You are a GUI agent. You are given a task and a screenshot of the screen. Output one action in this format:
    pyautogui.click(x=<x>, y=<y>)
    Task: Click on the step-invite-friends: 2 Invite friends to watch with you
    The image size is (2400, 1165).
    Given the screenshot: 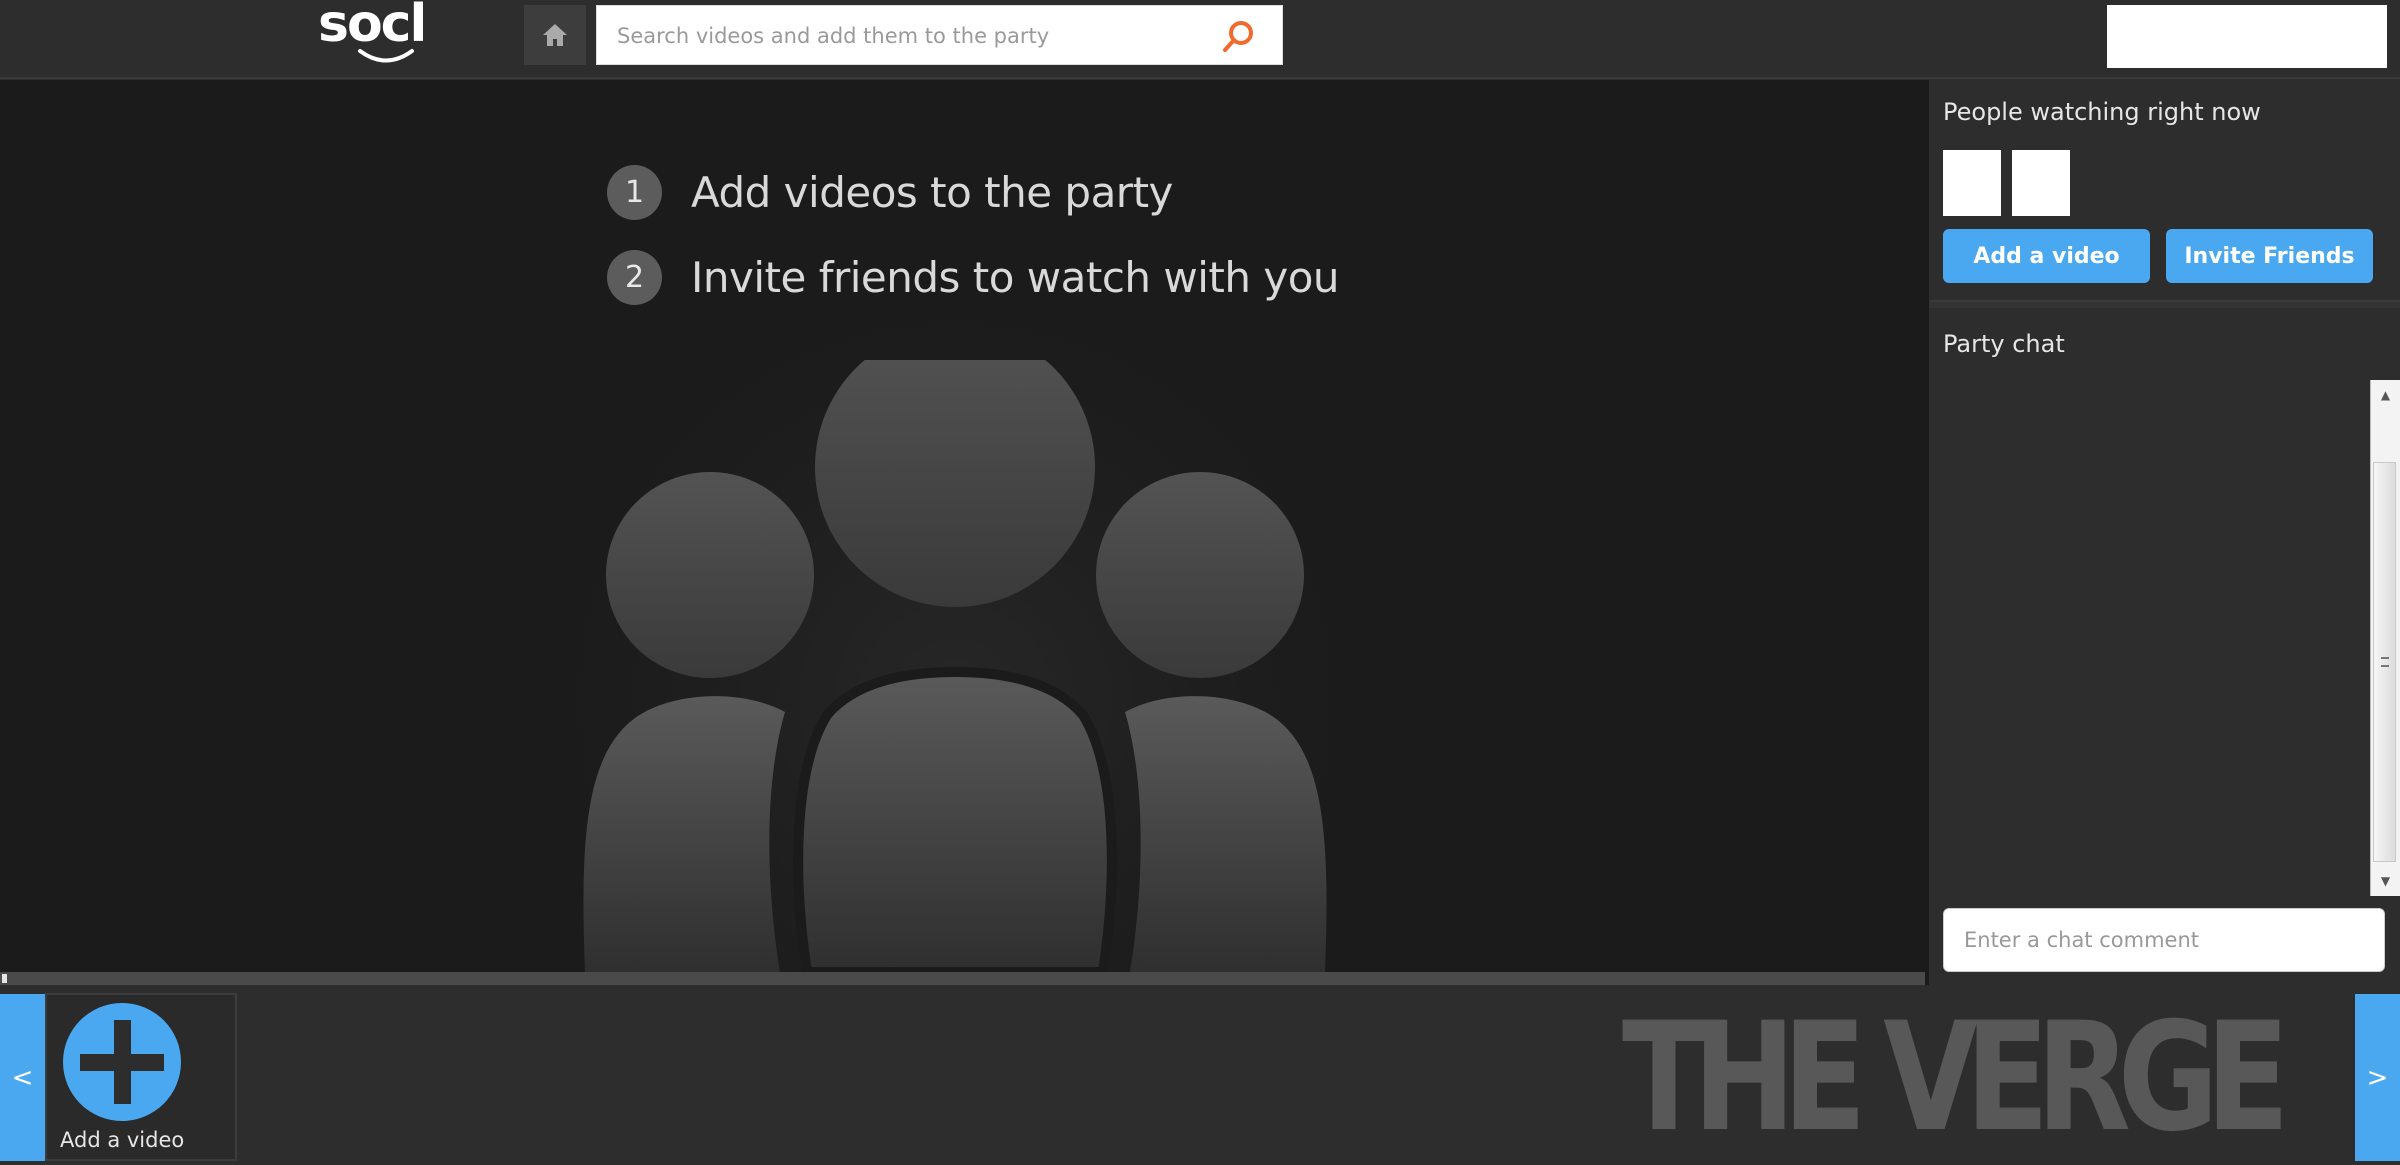 What is the action you would take?
    pyautogui.click(x=973, y=277)
    